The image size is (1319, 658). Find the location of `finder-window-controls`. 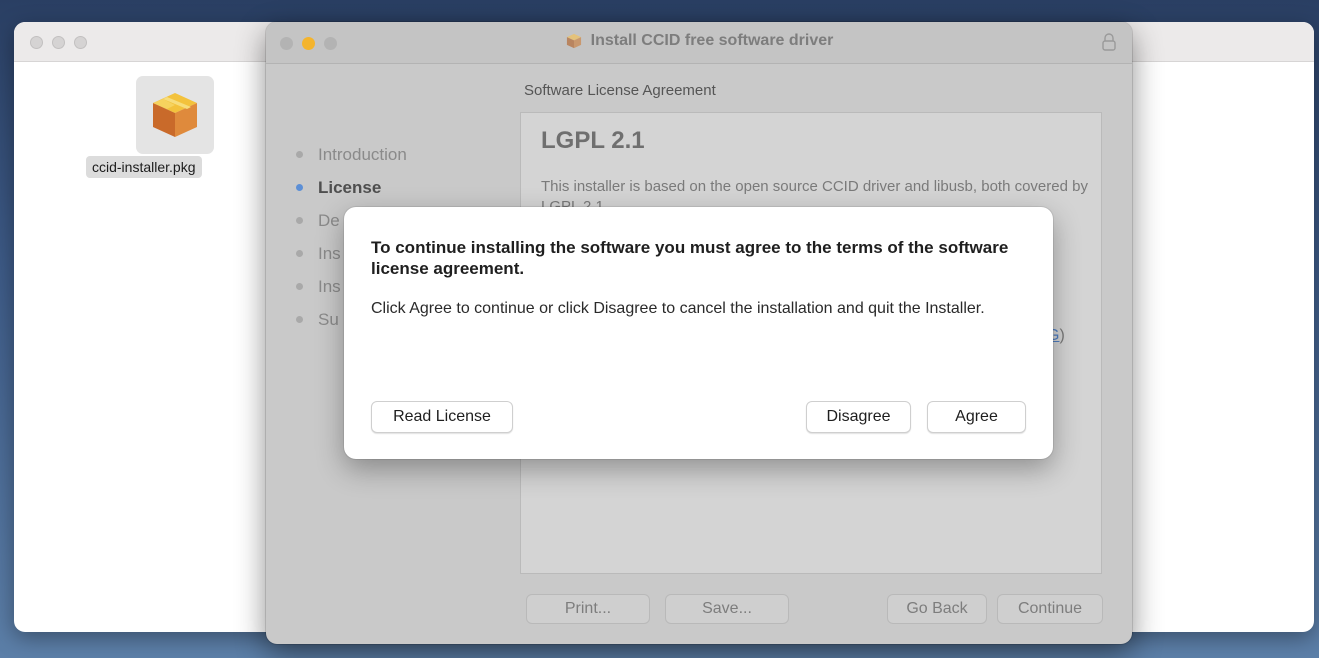

finder-window-controls is located at coordinates (58, 42).